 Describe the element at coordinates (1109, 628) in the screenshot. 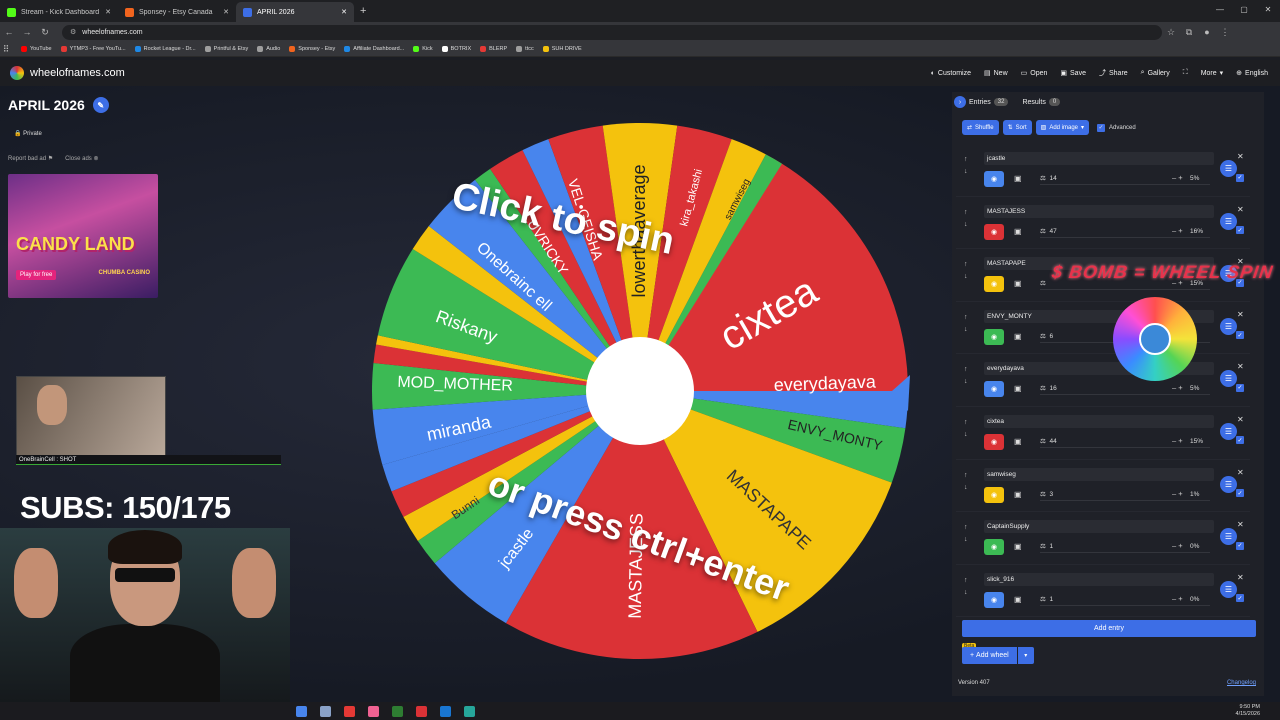

I see `add-entry-button: Add entry` at that location.